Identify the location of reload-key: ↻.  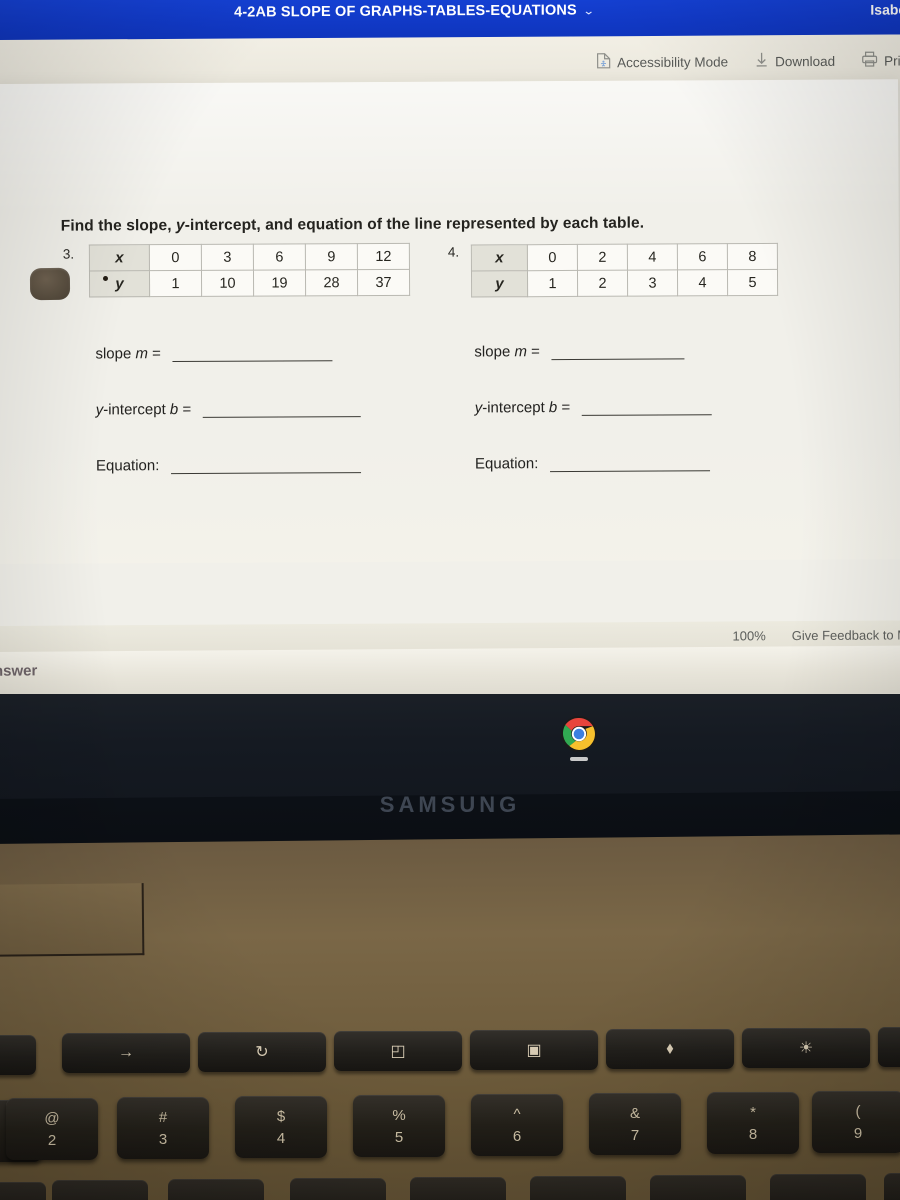
(262, 1052).